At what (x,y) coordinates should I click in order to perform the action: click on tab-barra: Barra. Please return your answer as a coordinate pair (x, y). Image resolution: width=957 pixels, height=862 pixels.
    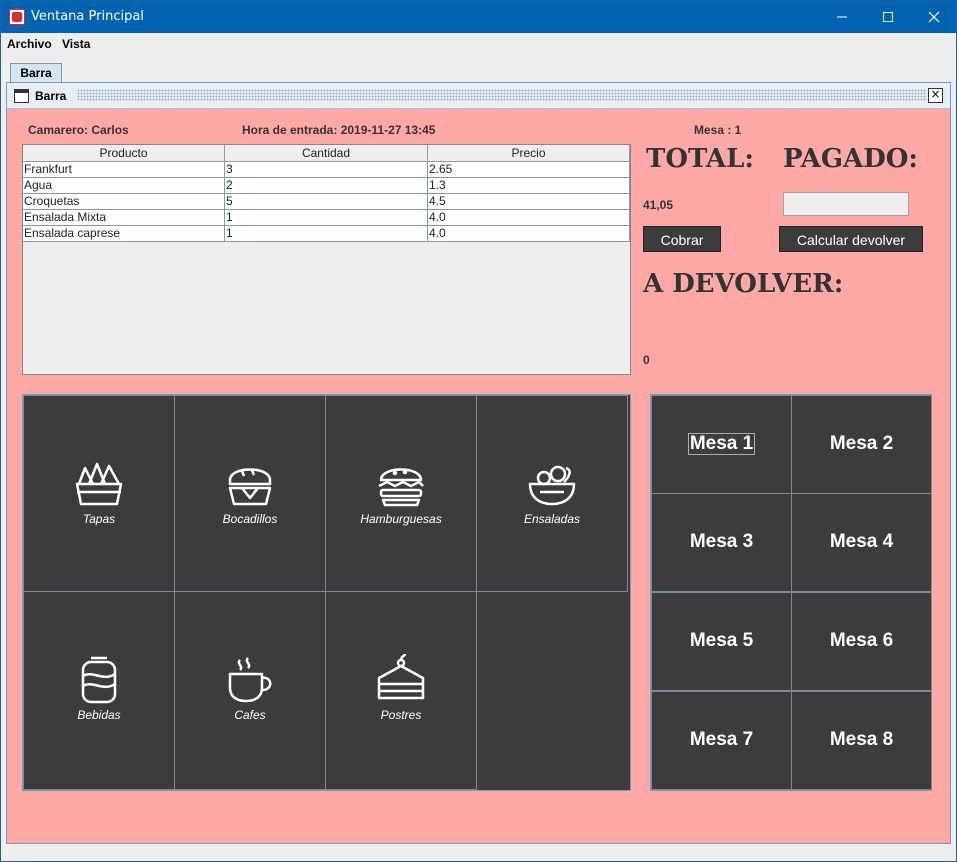
    Looking at the image, I should click on (36, 73).